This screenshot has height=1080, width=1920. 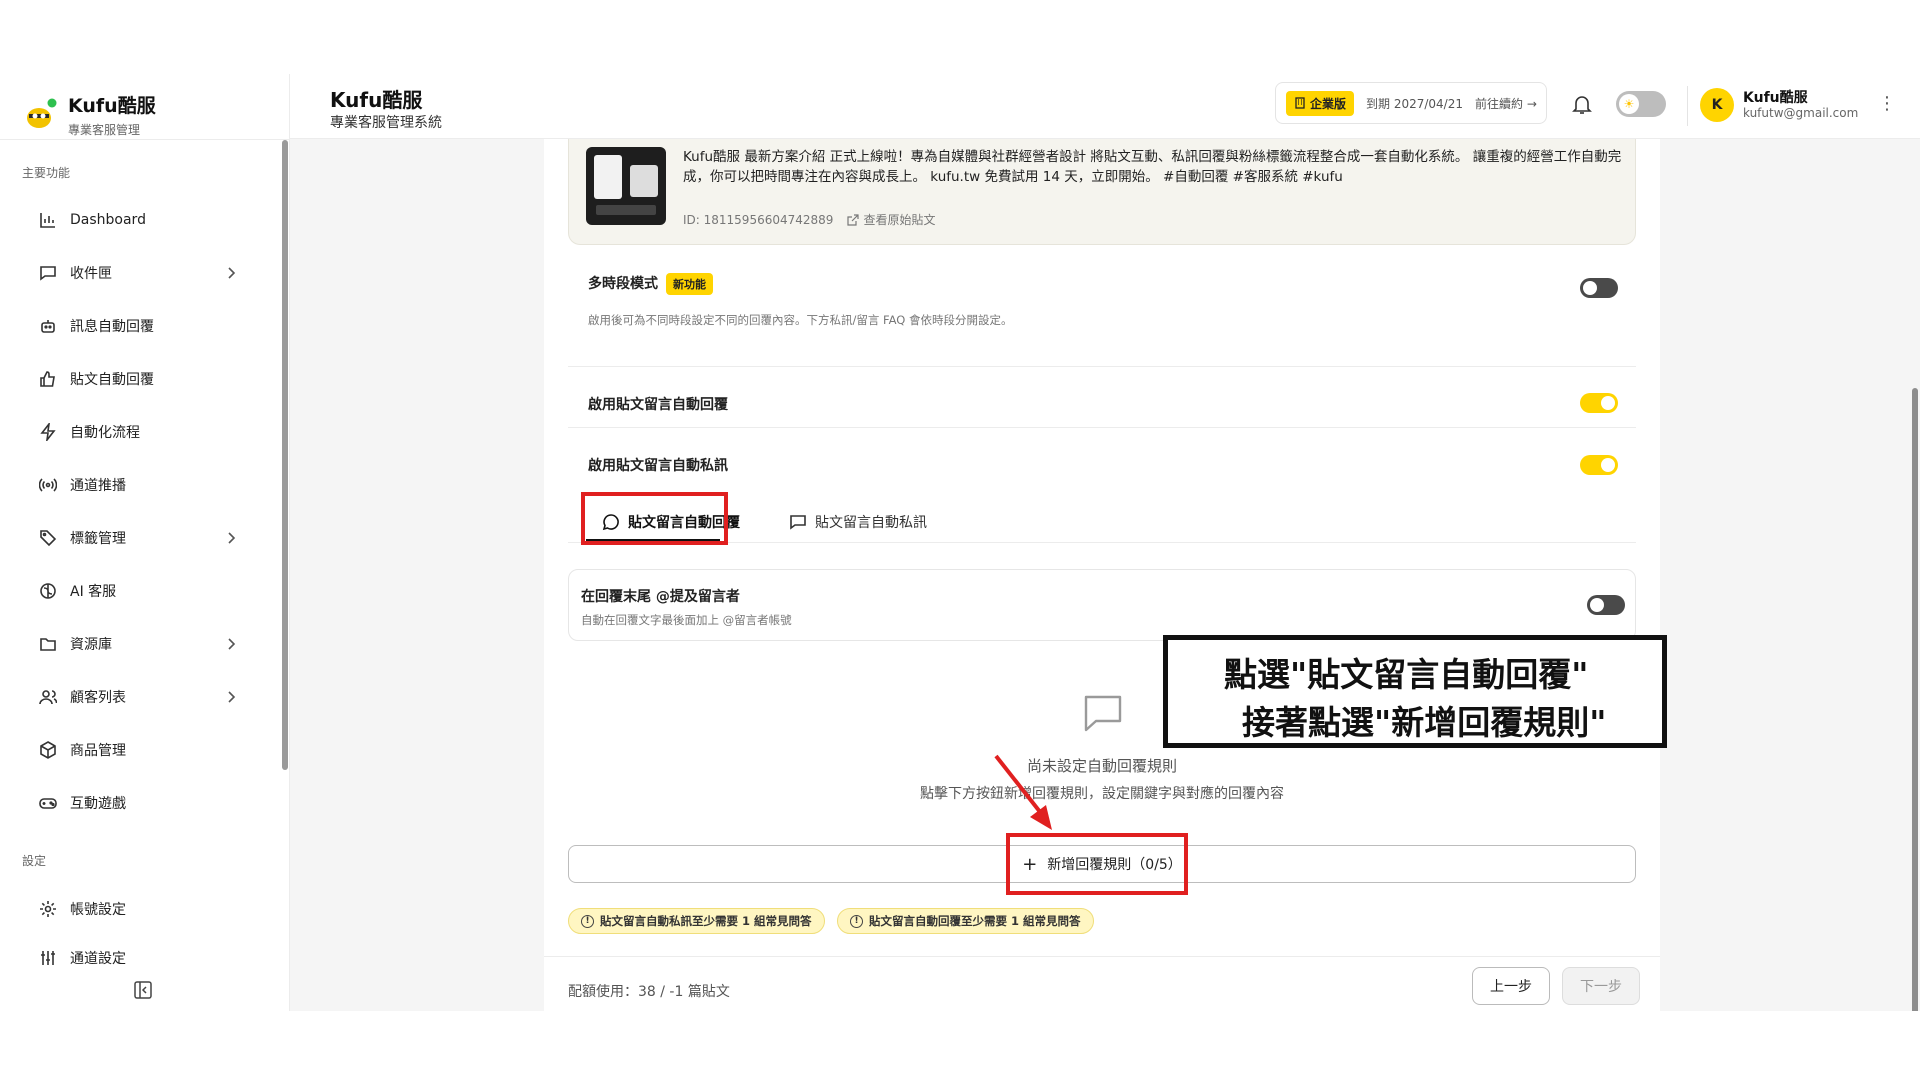 I want to click on multi-period-title: 多時段模式 新功能, so click(x=650, y=284).